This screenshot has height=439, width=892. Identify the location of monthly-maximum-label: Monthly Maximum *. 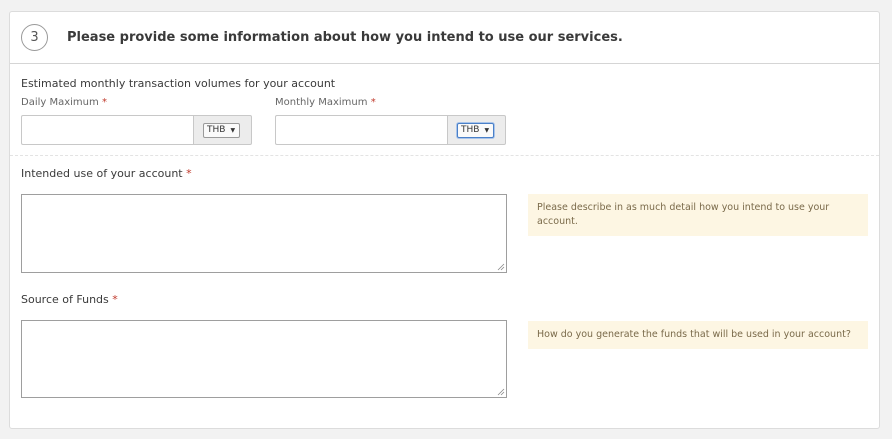
(325, 102).